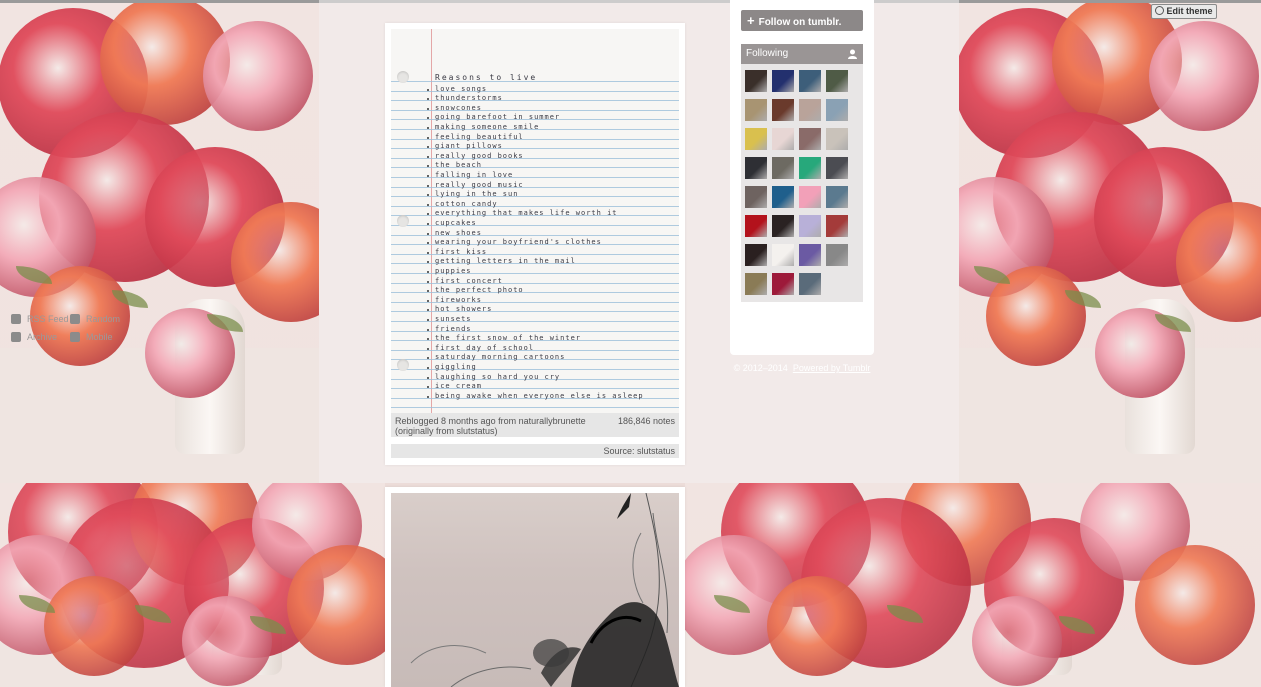  Describe the element at coordinates (477, 194) in the screenshot. I see `note-line: lying in the sun` at that location.